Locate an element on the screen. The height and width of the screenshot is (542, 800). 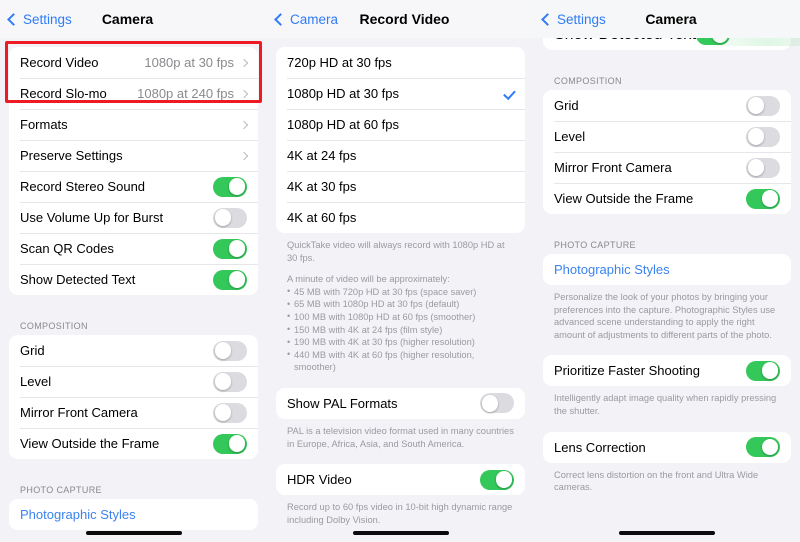
row-show-detected-text-clipped: Show Detected Text is located at coordinates (667, 44).